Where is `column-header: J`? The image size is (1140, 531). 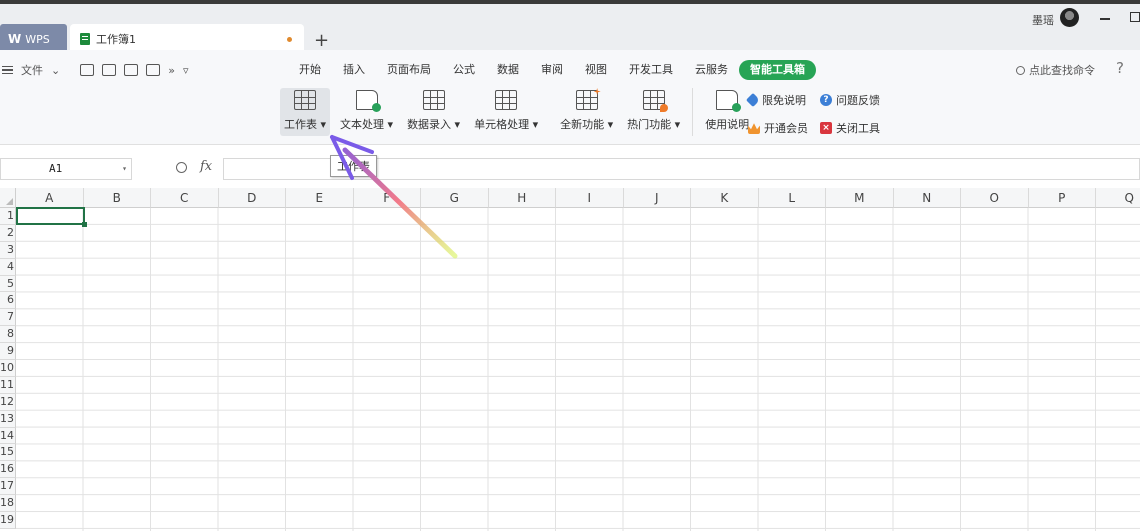 column-header: J is located at coordinates (657, 198).